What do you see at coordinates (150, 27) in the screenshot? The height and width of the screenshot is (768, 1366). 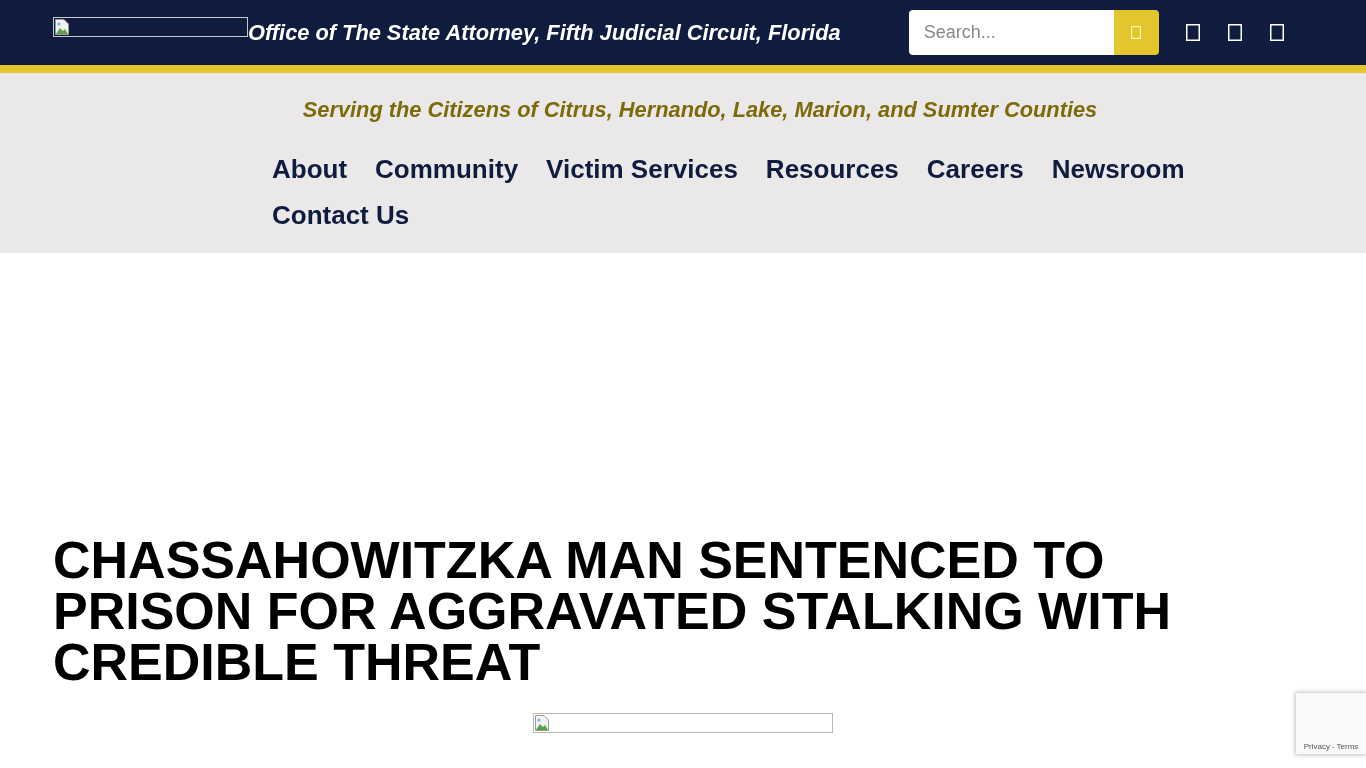 I see `logo-image-placeholder` at bounding box center [150, 27].